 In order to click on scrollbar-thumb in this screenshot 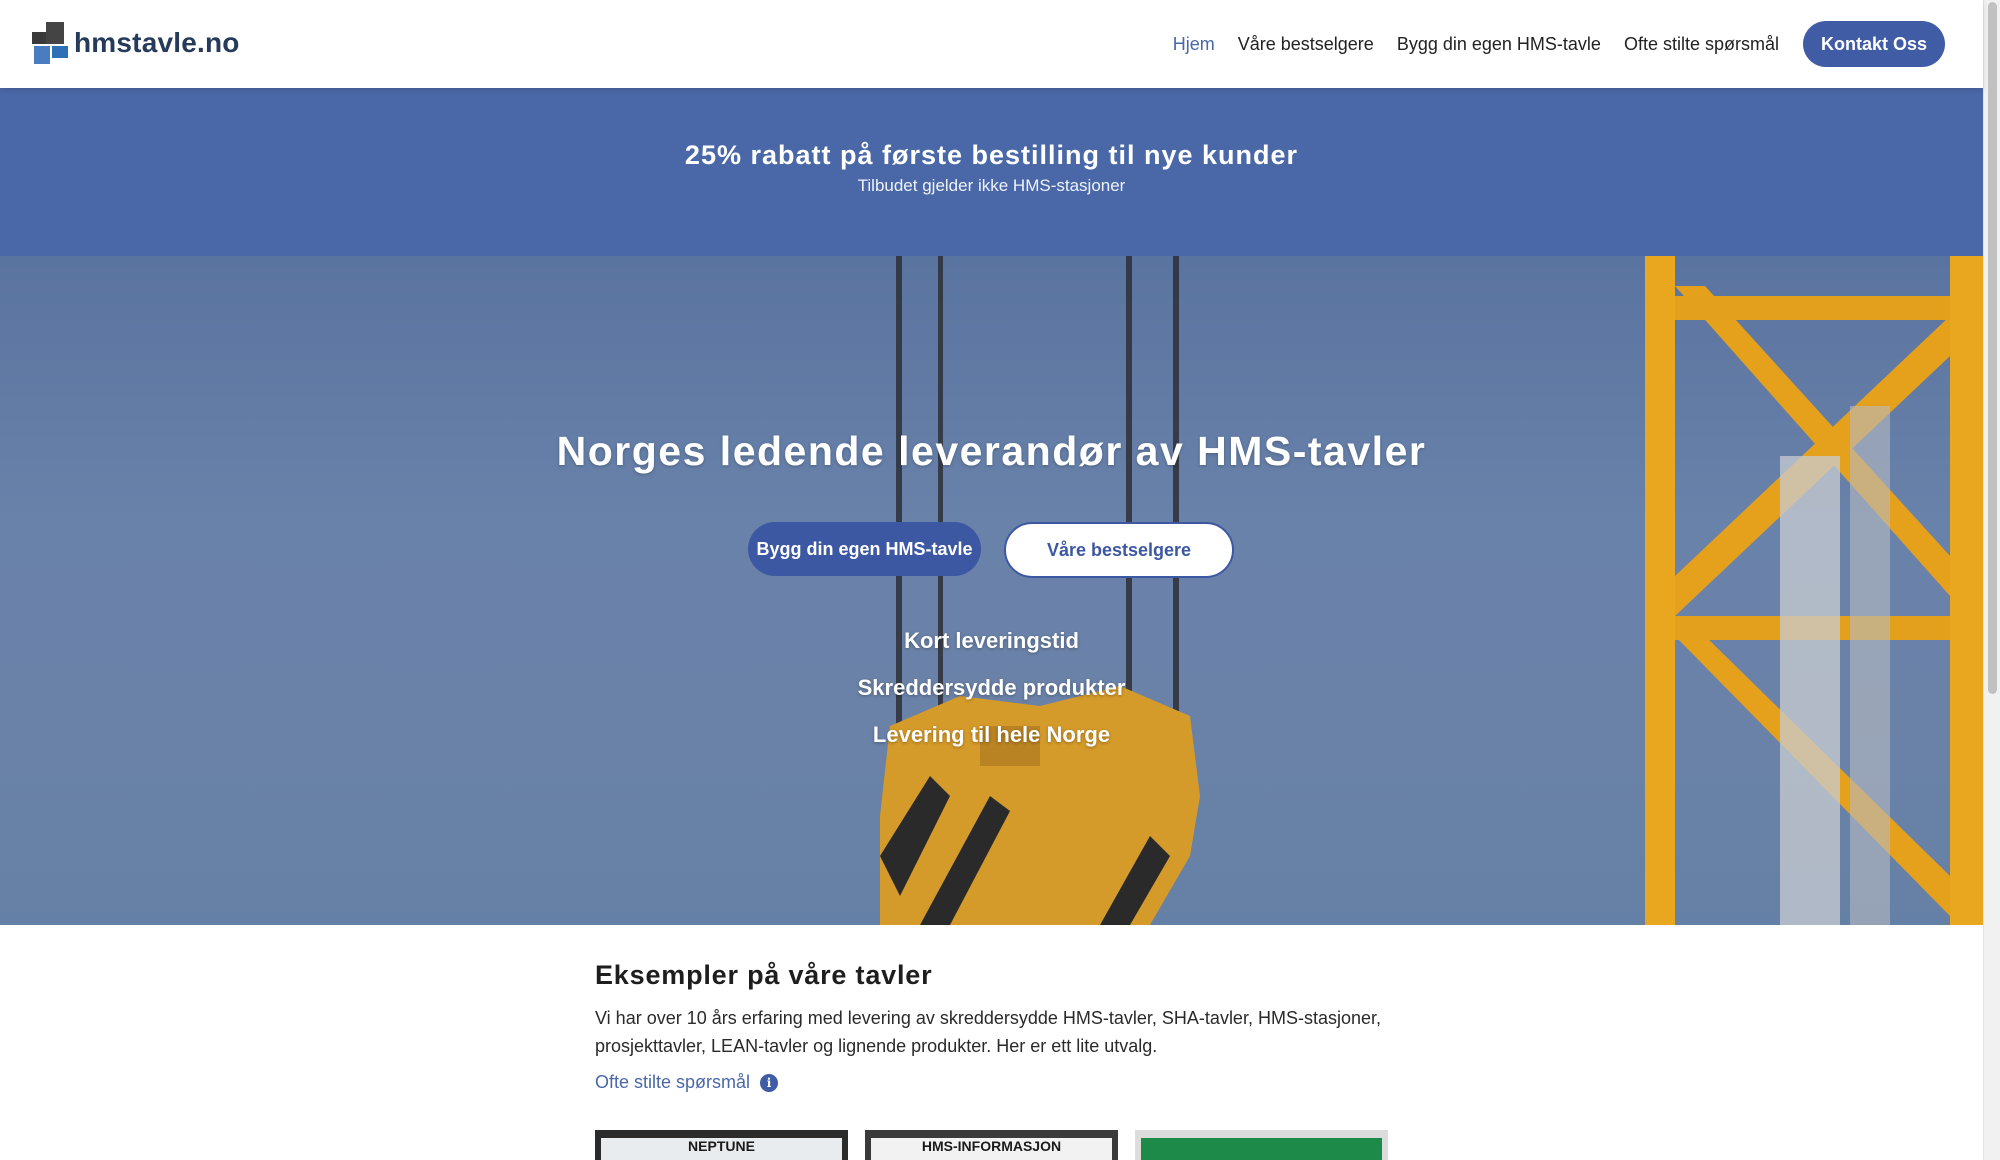, I will do `click(1992, 348)`.